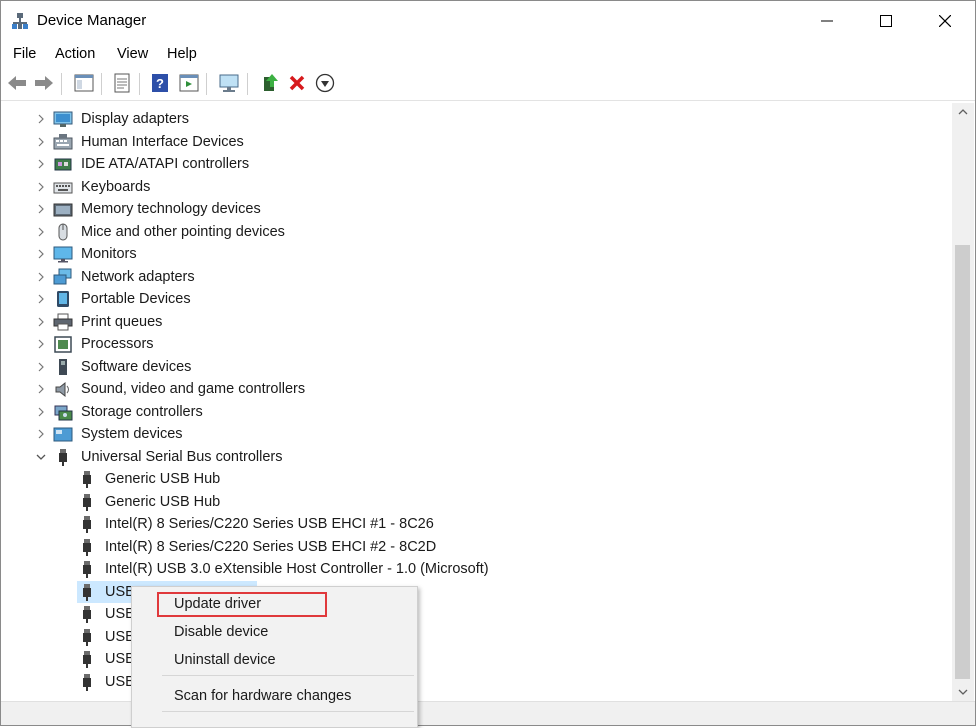 Image resolution: width=976 pixels, height=728 pixels. I want to click on toolbar: ?, so click(488, 84).